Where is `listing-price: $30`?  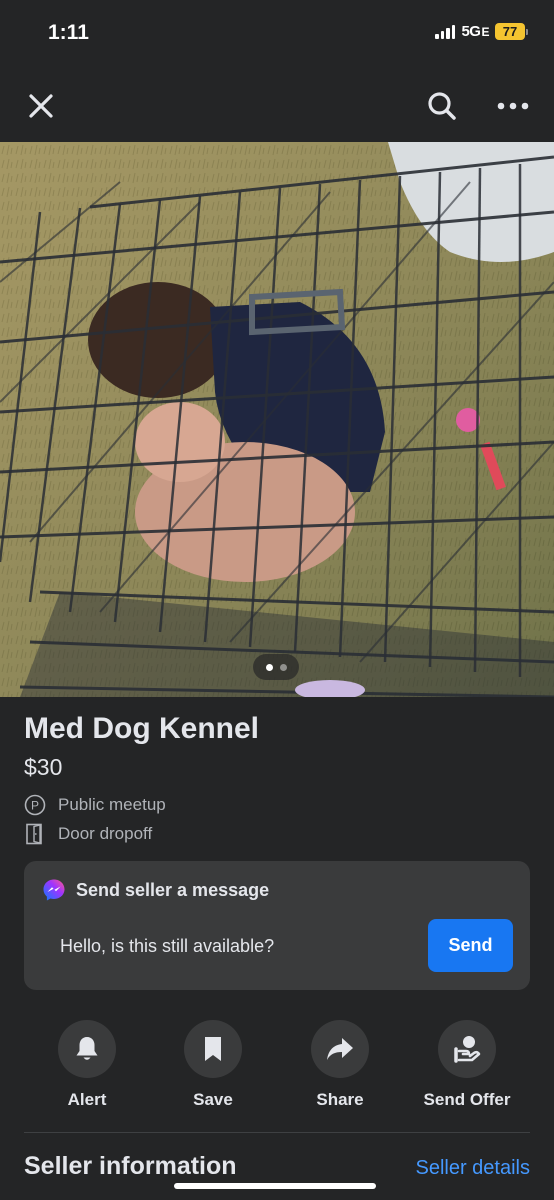
listing-price: $30 is located at coordinates (43, 767).